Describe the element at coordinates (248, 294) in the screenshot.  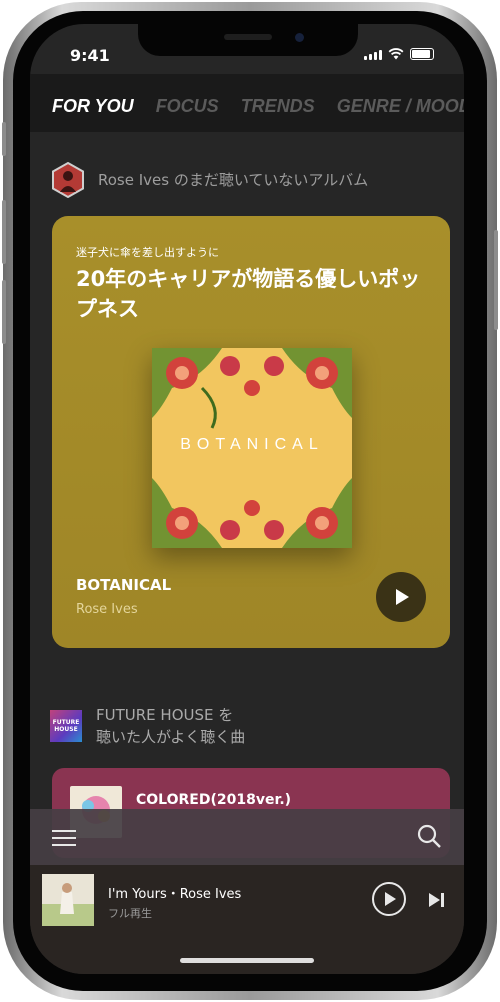
I see `card-headline: 20年のキャリアが物語る優しいポップネス` at that location.